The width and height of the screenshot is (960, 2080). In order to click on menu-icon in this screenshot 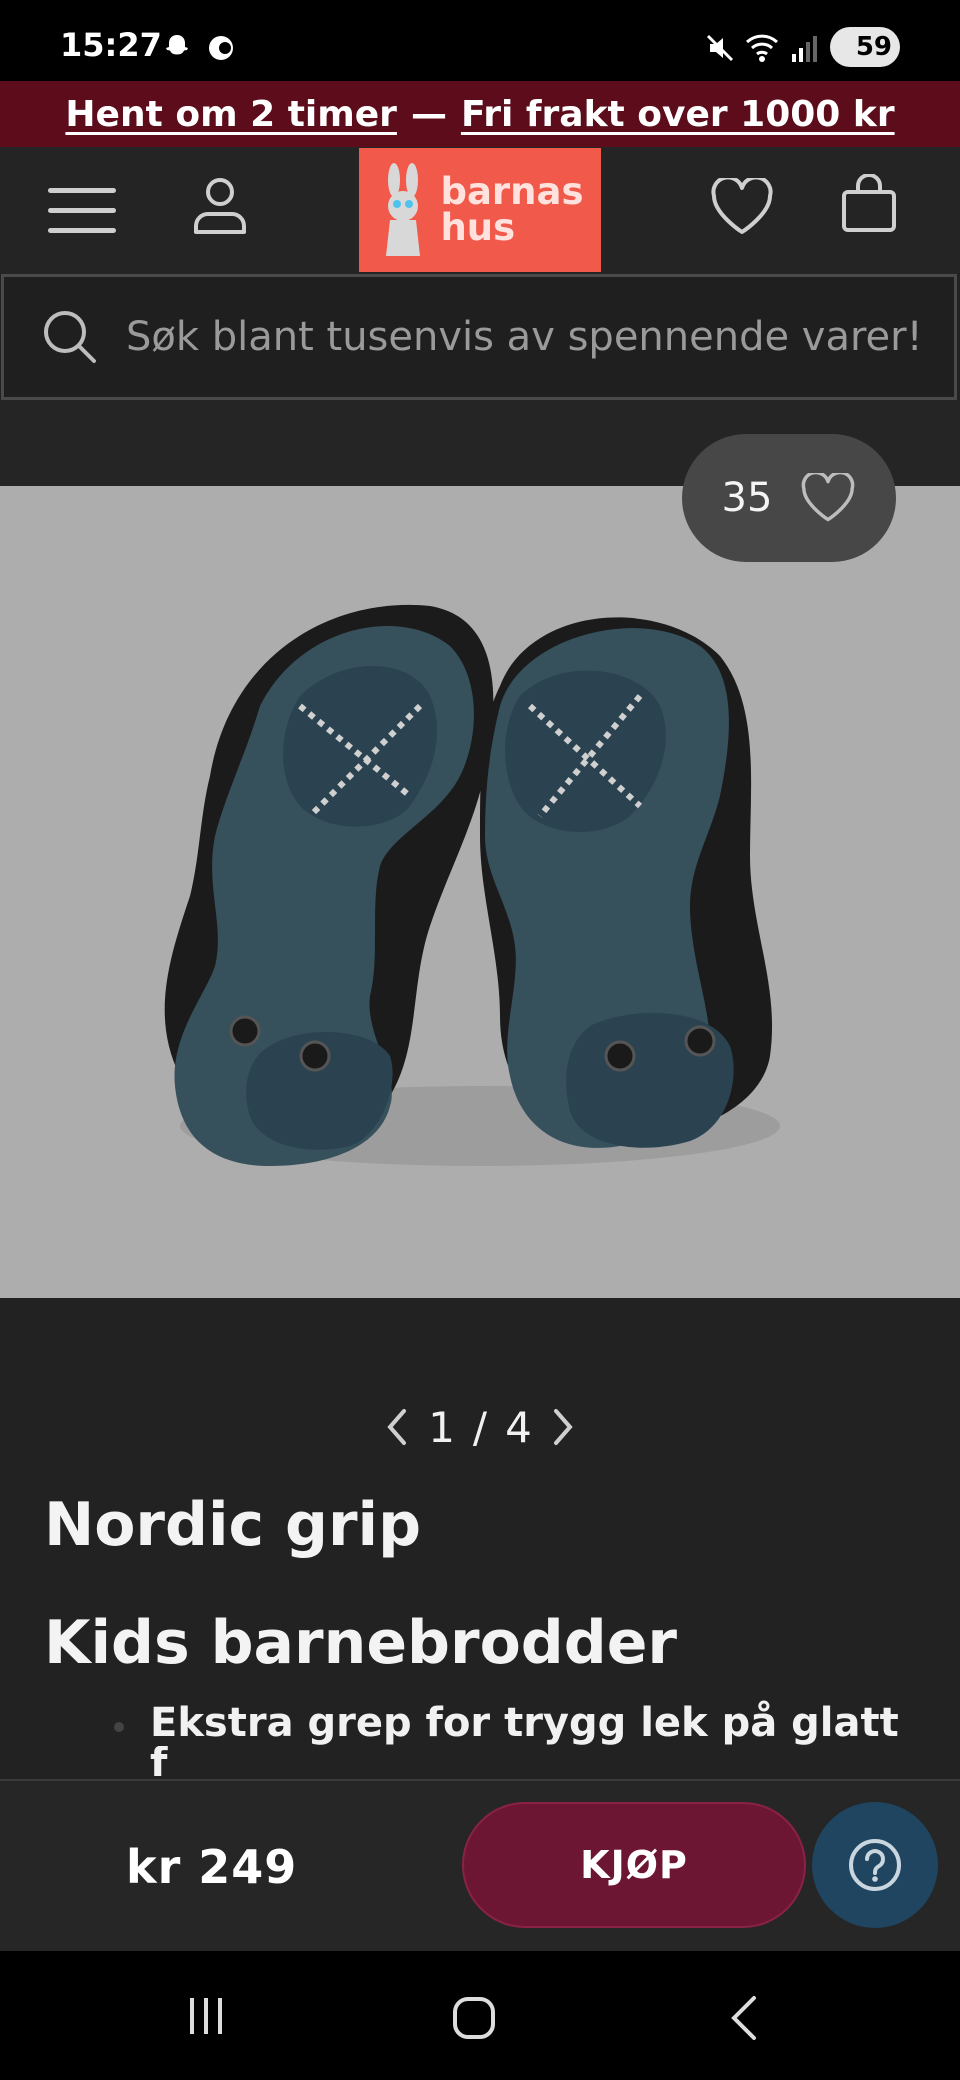, I will do `click(82, 211)`.